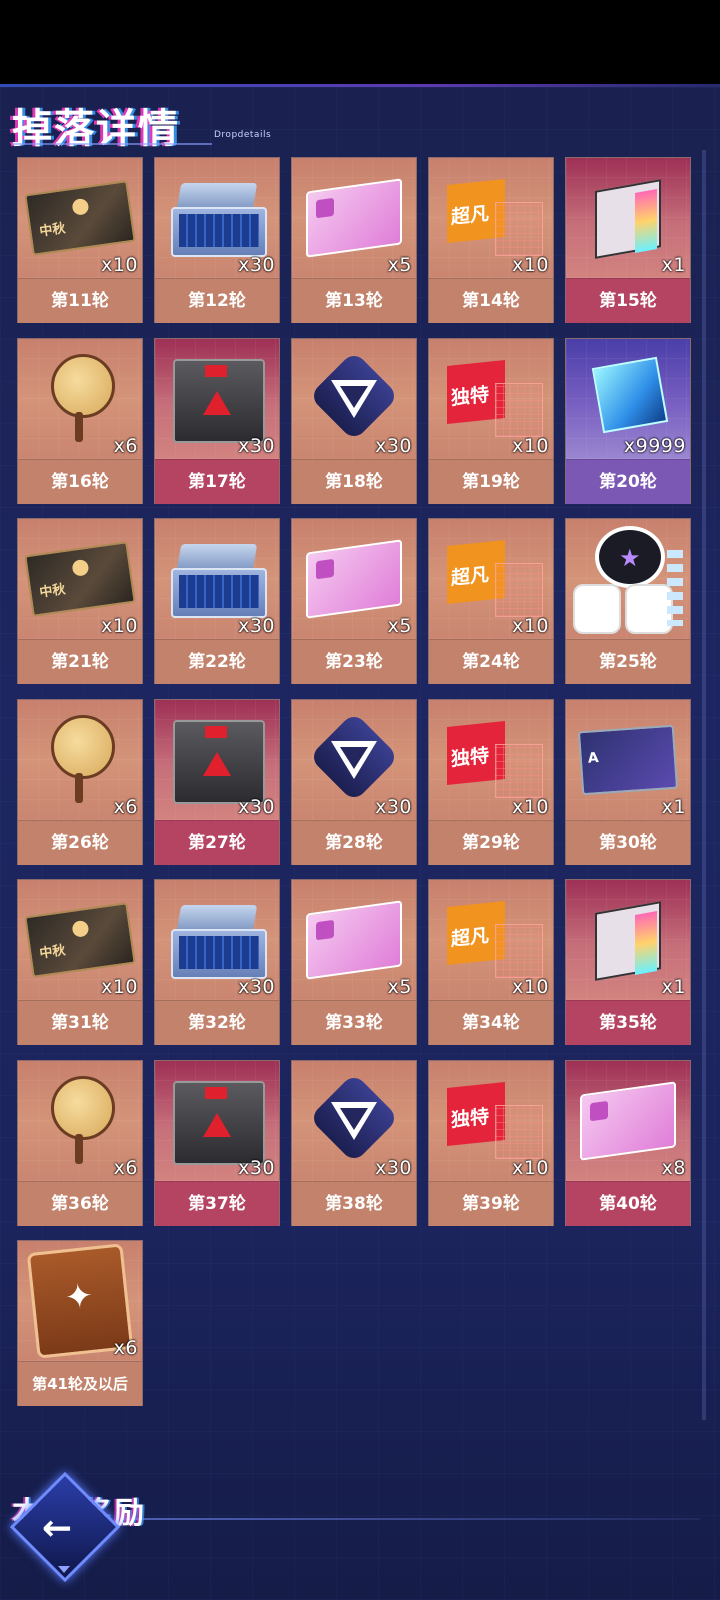 The width and height of the screenshot is (720, 1600). What do you see at coordinates (354, 1143) in the screenshot?
I see `reward-card: x30 第38轮` at bounding box center [354, 1143].